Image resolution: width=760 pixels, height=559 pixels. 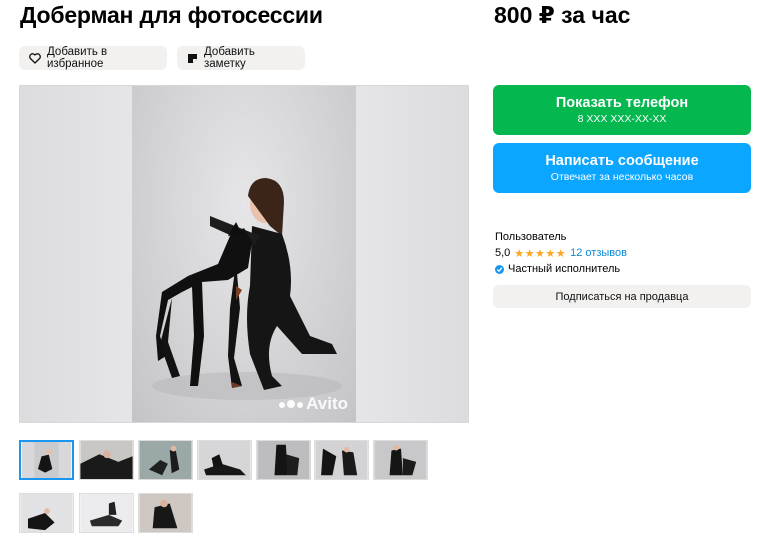 I want to click on listing-title: Доберман для фотосессии, so click(x=171, y=15).